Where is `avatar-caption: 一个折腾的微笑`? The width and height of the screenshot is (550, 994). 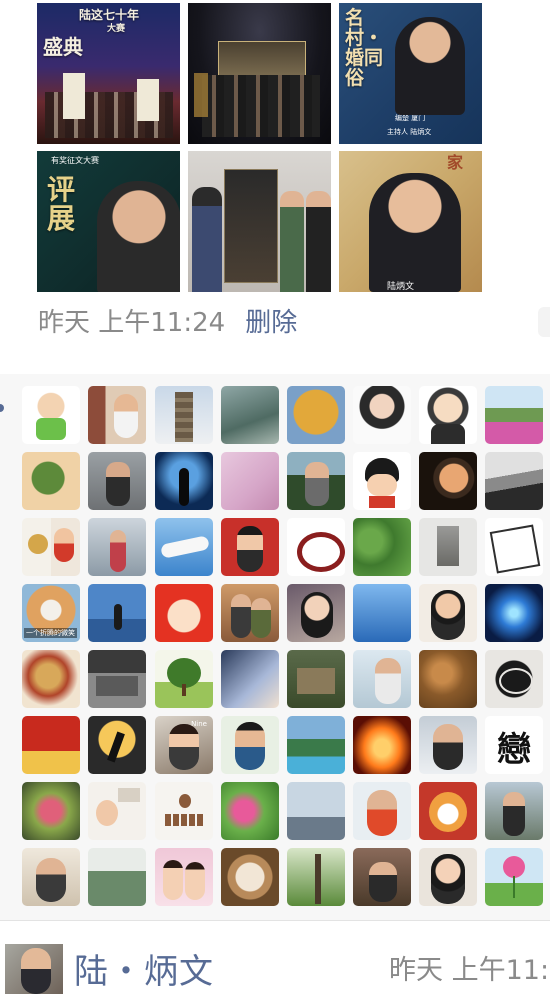 avatar-caption: 一个折腾的微笑 is located at coordinates (50, 633).